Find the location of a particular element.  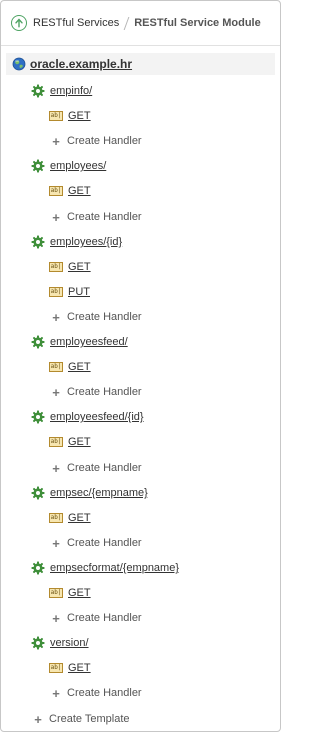

up-arrow-circle-icon is located at coordinates (19, 23).